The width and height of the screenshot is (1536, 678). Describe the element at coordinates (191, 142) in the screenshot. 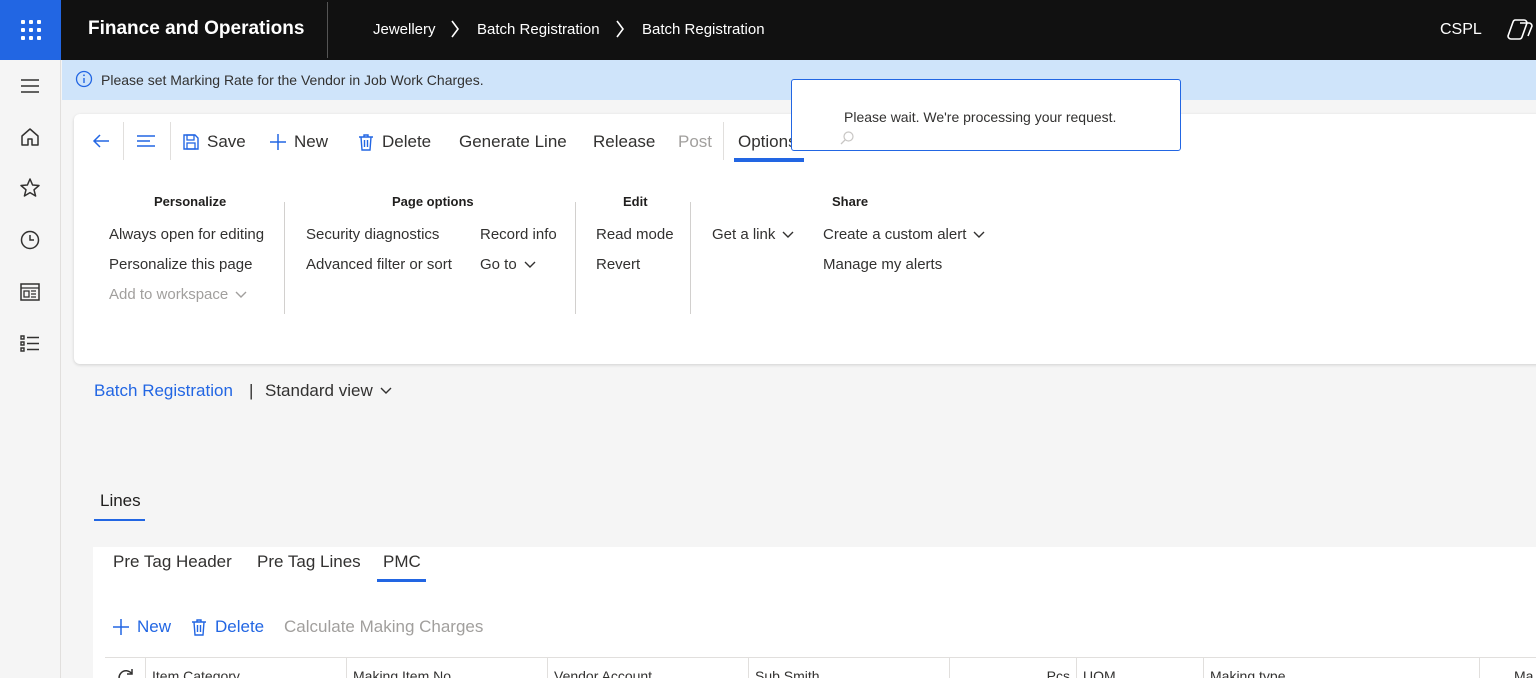

I see `save-icon` at that location.